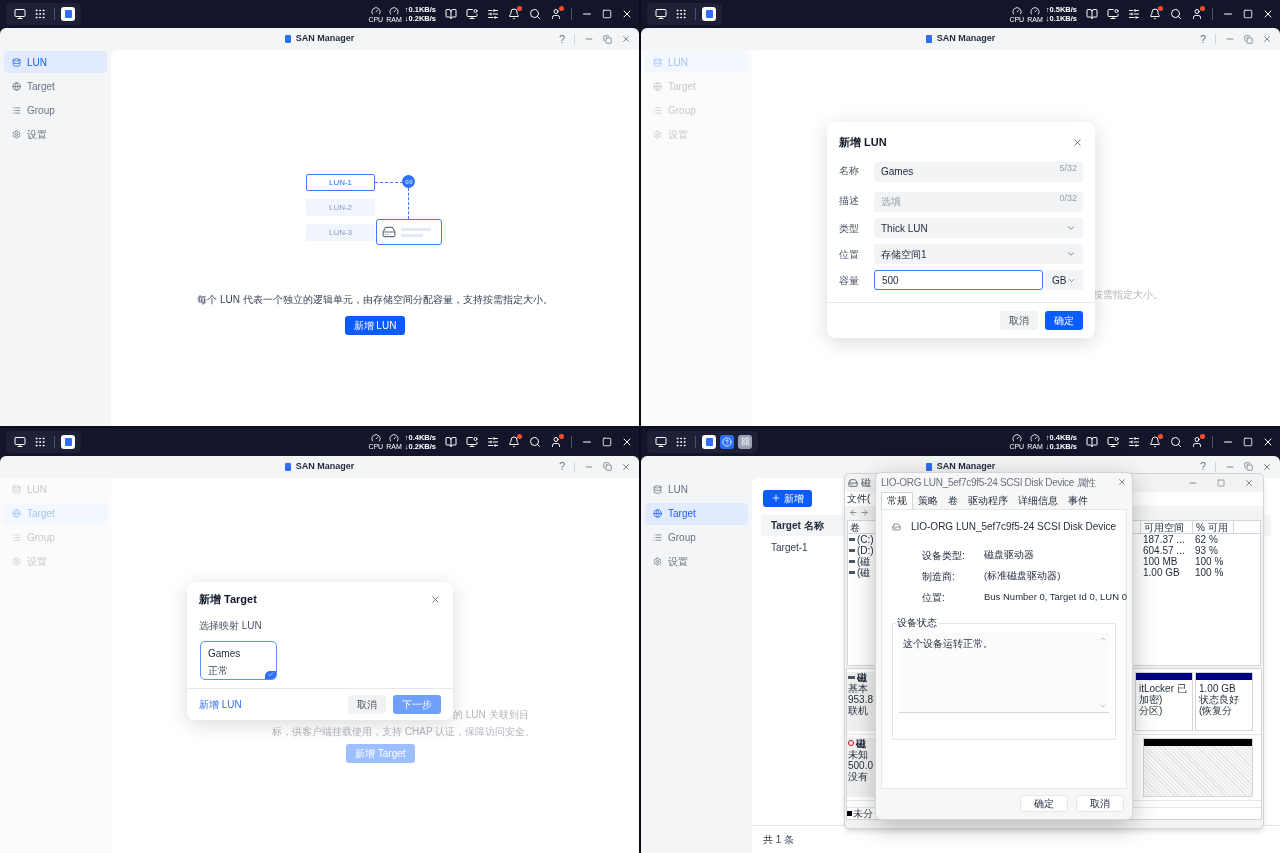 The image size is (1280, 853). I want to click on lun-card: Games 正常, so click(238, 660).